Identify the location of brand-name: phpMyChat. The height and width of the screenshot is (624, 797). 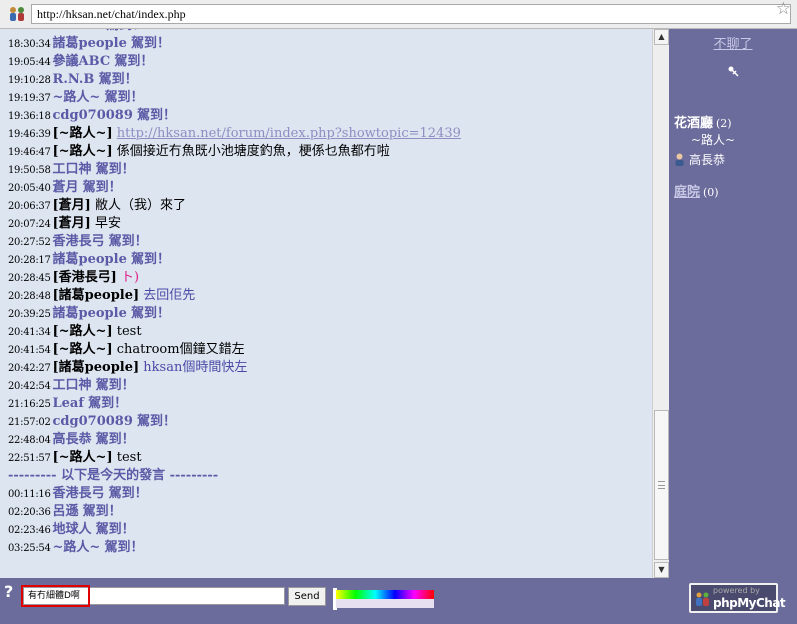
(749, 603).